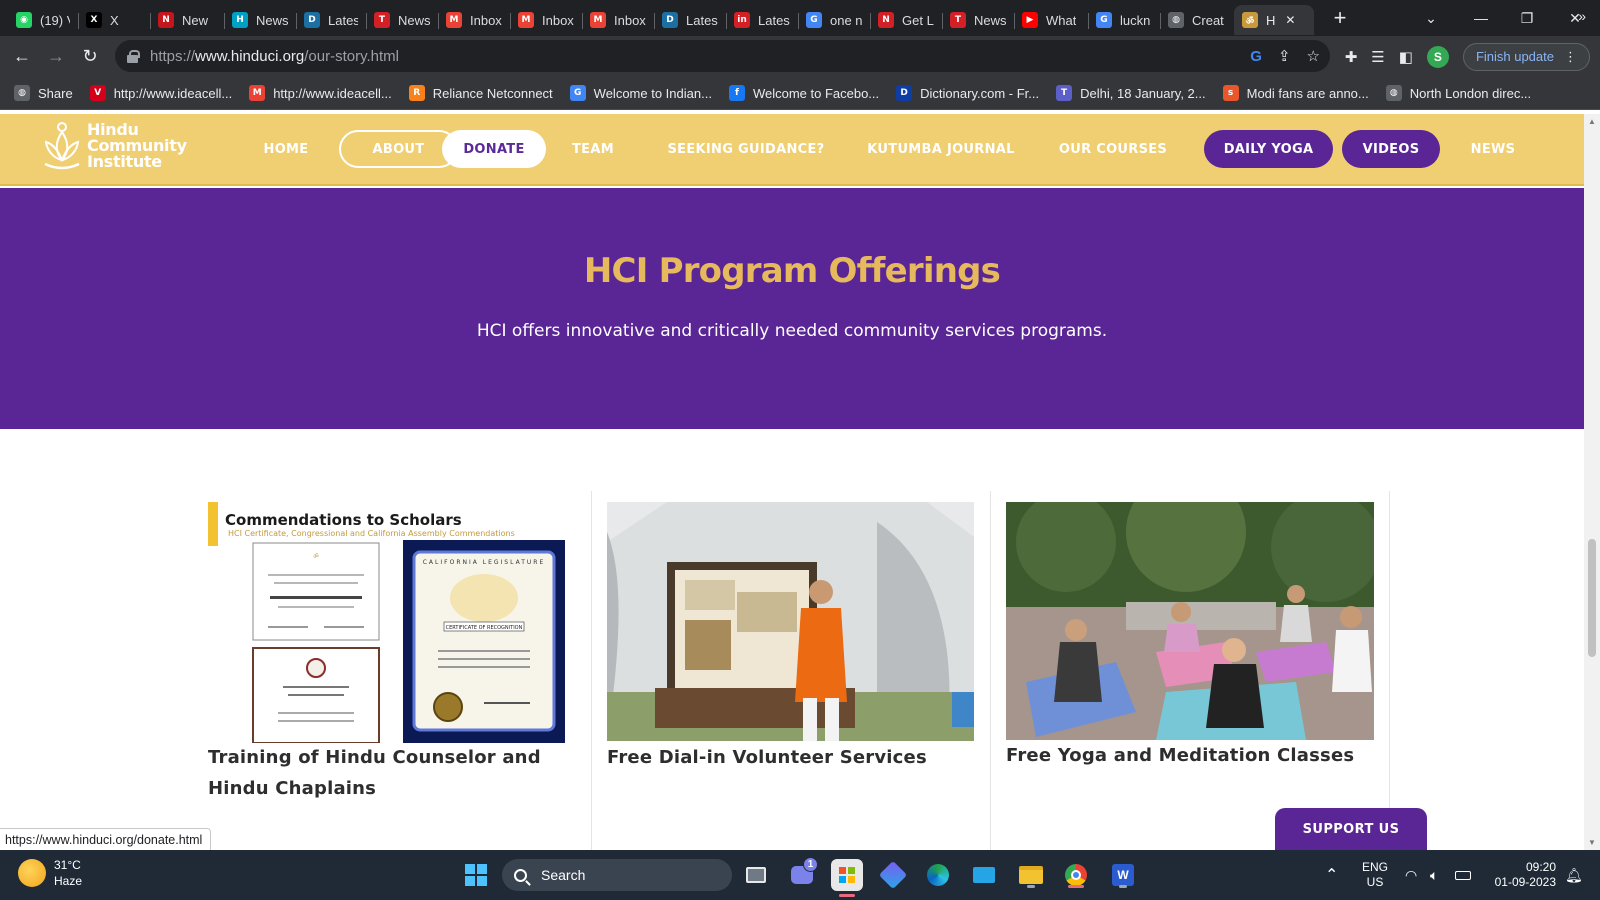 This screenshot has height=900, width=1600. Describe the element at coordinates (1331, 875) in the screenshot. I see `show-hidden-icons: ⌃` at that location.